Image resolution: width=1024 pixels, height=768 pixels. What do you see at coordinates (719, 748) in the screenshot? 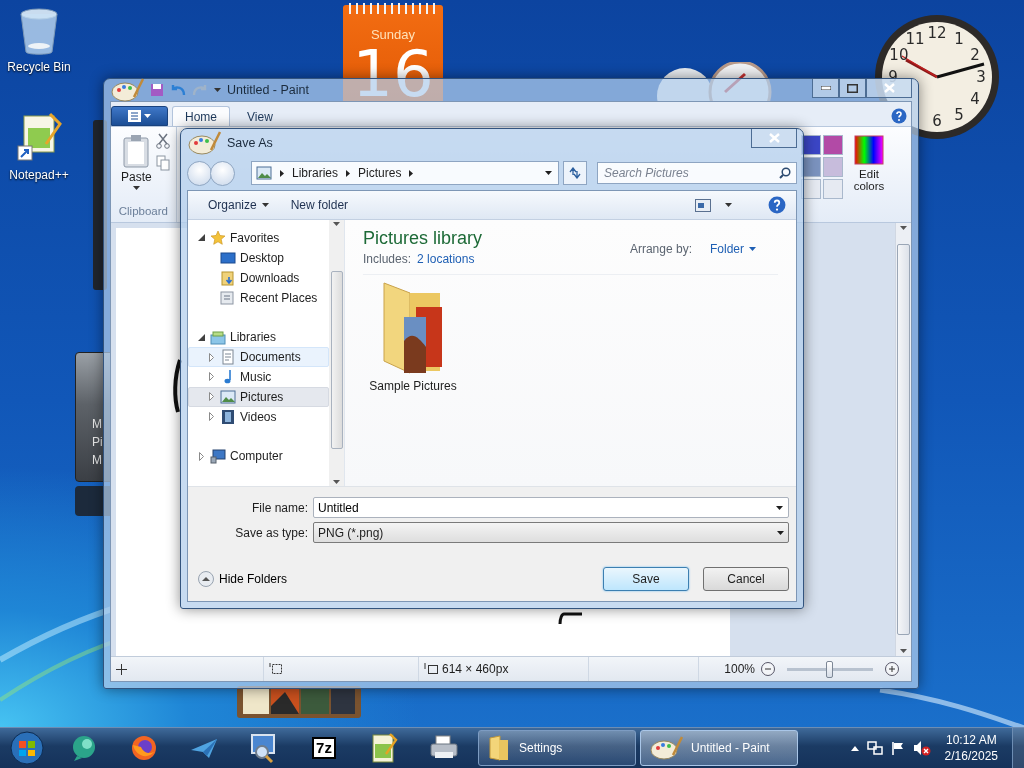
I see `taskbar-window-button: Untitled - Paint` at bounding box center [719, 748].